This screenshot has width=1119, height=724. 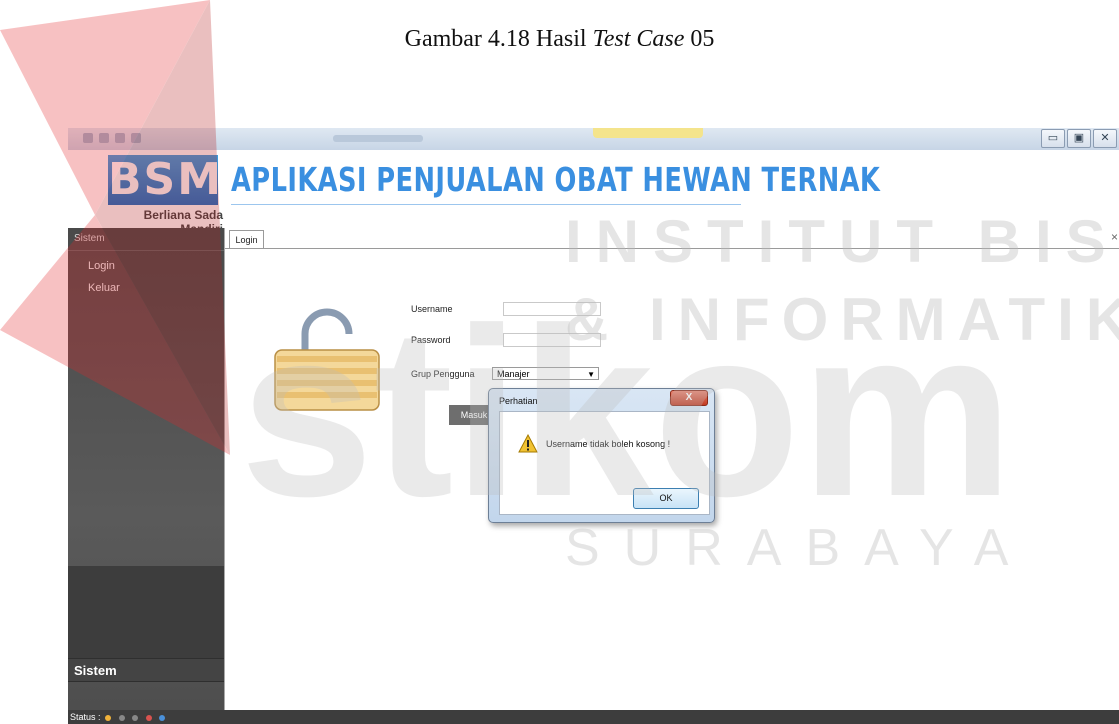 I want to click on app-title: APLIKASI PENJUALAN OBAT HEWAN TERNAK, so click(x=556, y=179).